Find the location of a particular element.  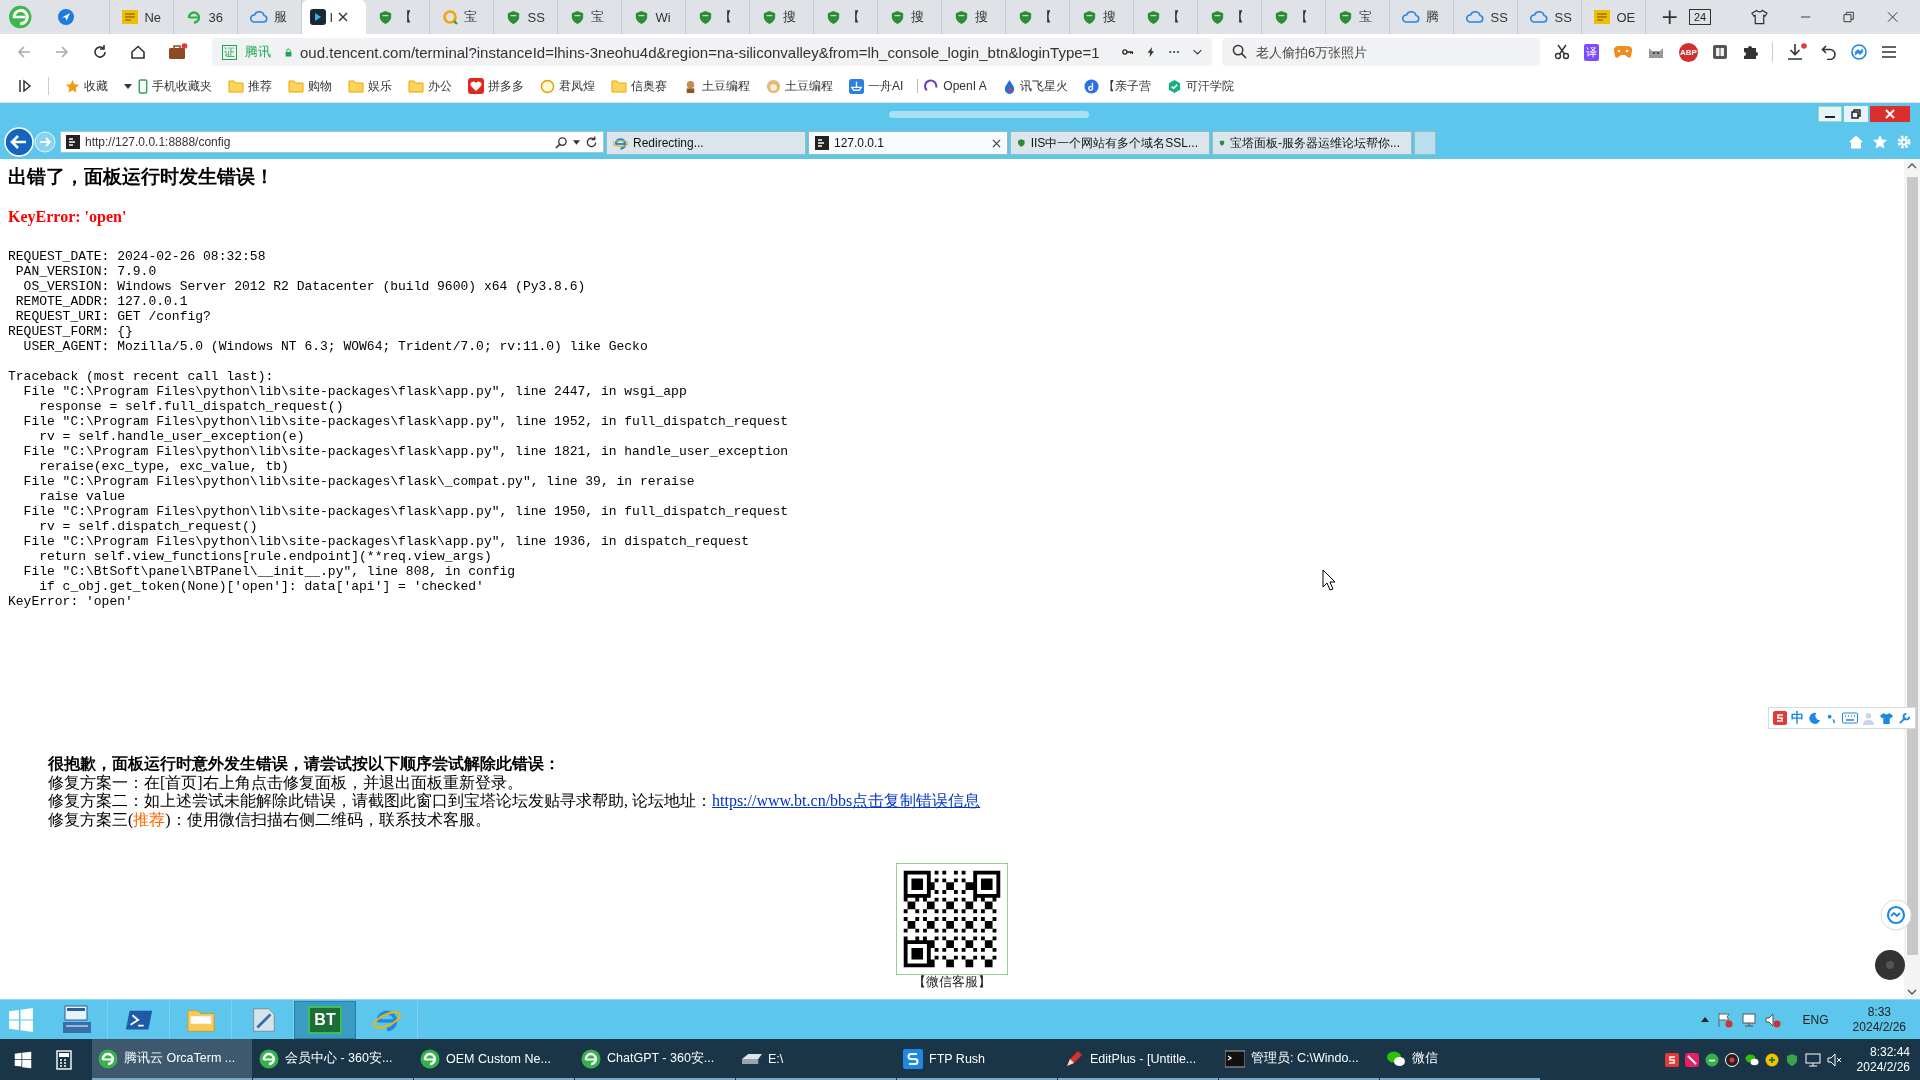

more-icon is located at coordinates (1174, 52).